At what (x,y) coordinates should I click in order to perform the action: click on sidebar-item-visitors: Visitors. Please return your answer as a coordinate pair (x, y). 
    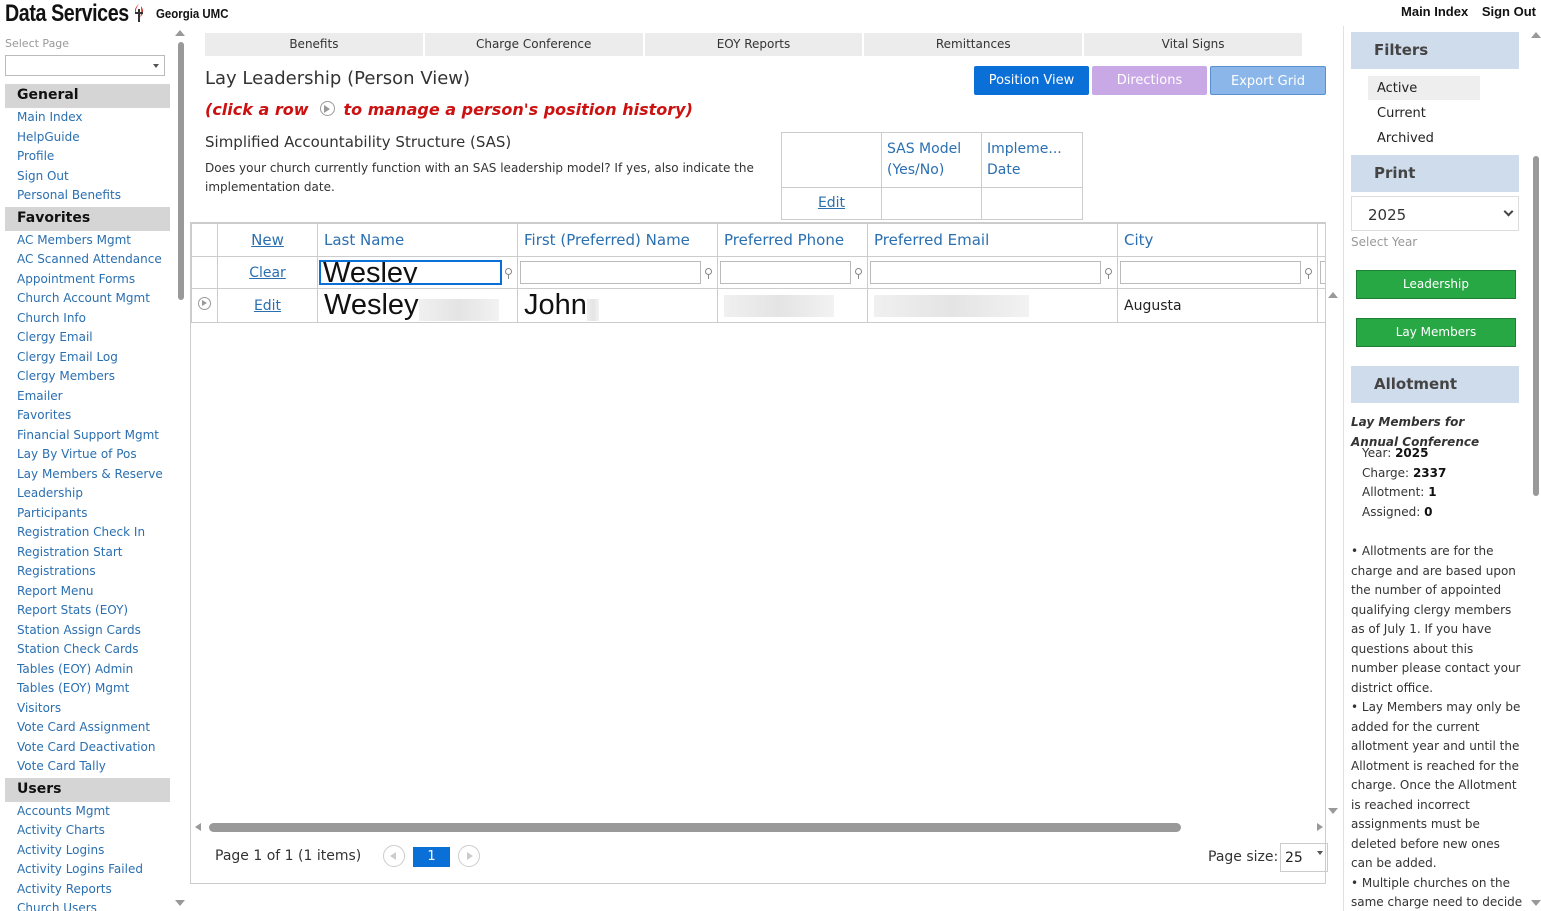
    Looking at the image, I should click on (87, 709).